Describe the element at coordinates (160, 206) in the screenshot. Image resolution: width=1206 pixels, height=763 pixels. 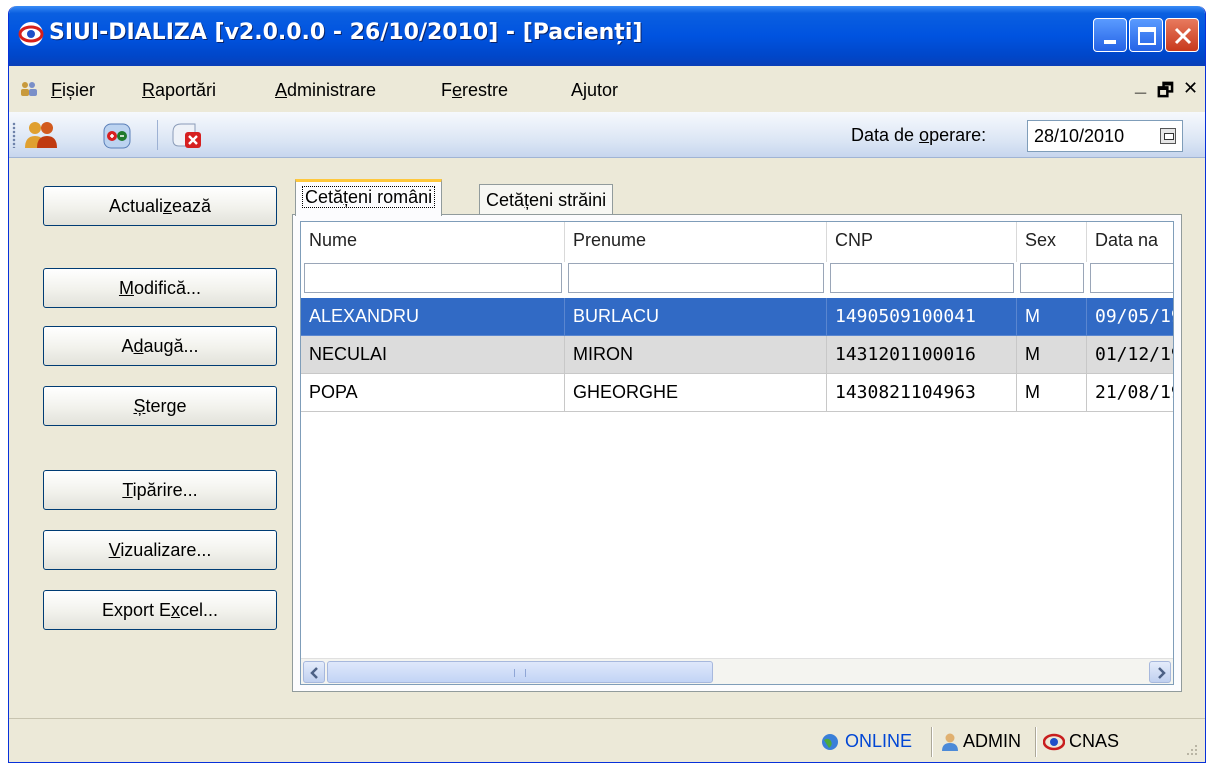
I see `refresh-button: Actualizează` at that location.